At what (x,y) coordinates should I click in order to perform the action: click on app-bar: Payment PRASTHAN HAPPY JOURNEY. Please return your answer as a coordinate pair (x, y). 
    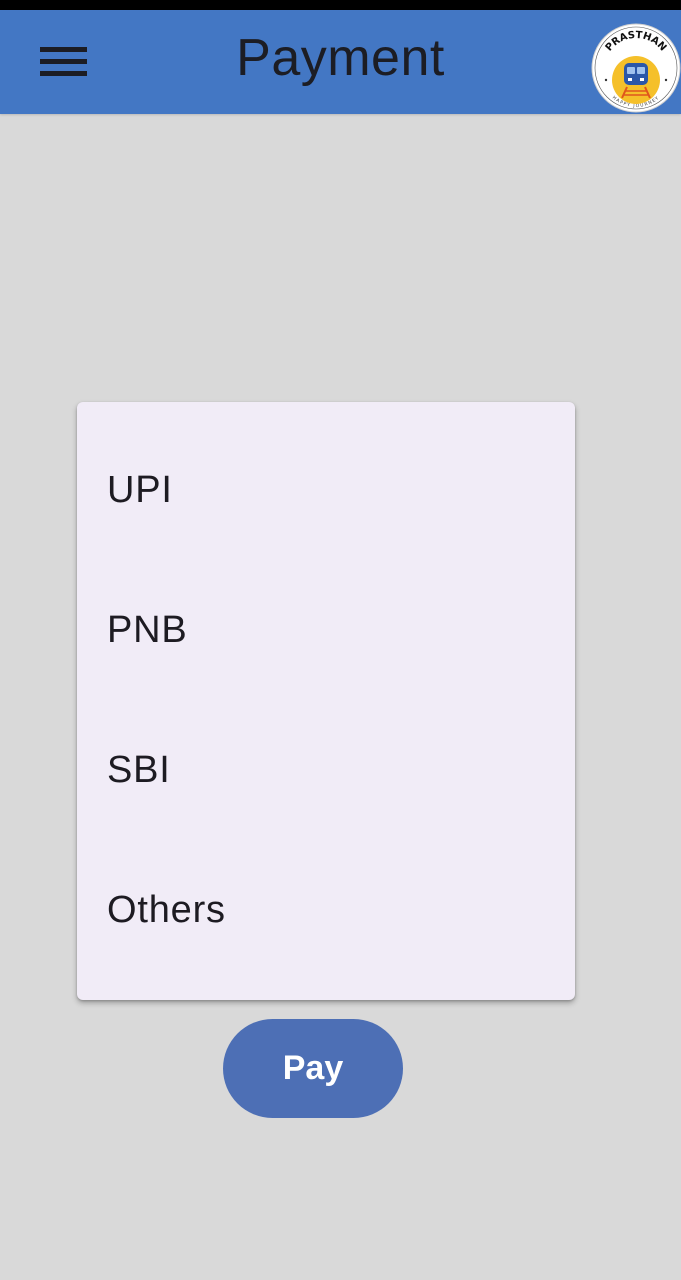
    Looking at the image, I should click on (340, 62).